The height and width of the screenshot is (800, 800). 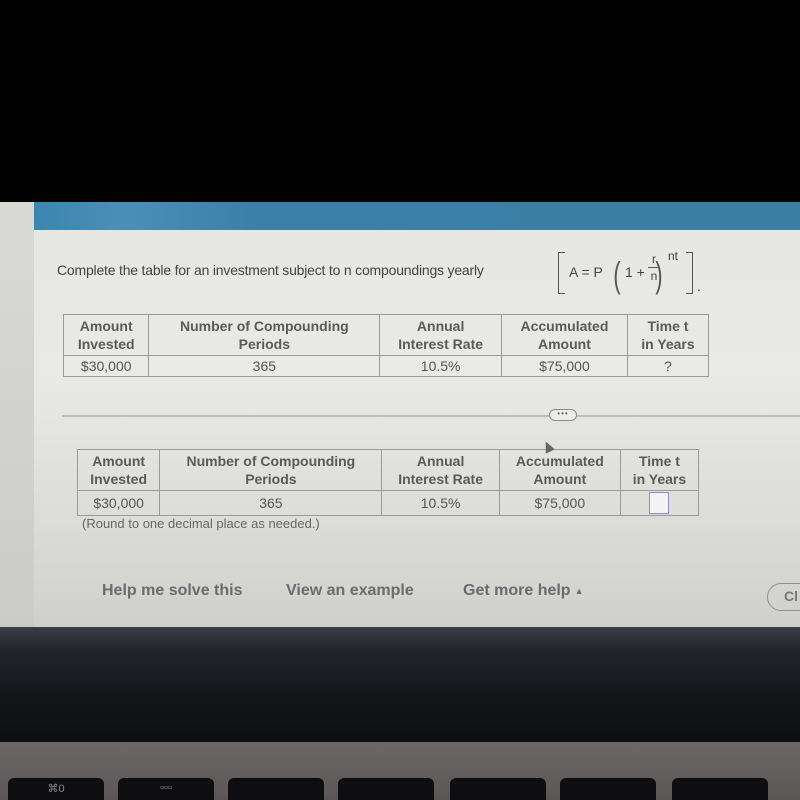 What do you see at coordinates (172, 591) in the screenshot?
I see `help-me-solve-button: Help me solve this` at bounding box center [172, 591].